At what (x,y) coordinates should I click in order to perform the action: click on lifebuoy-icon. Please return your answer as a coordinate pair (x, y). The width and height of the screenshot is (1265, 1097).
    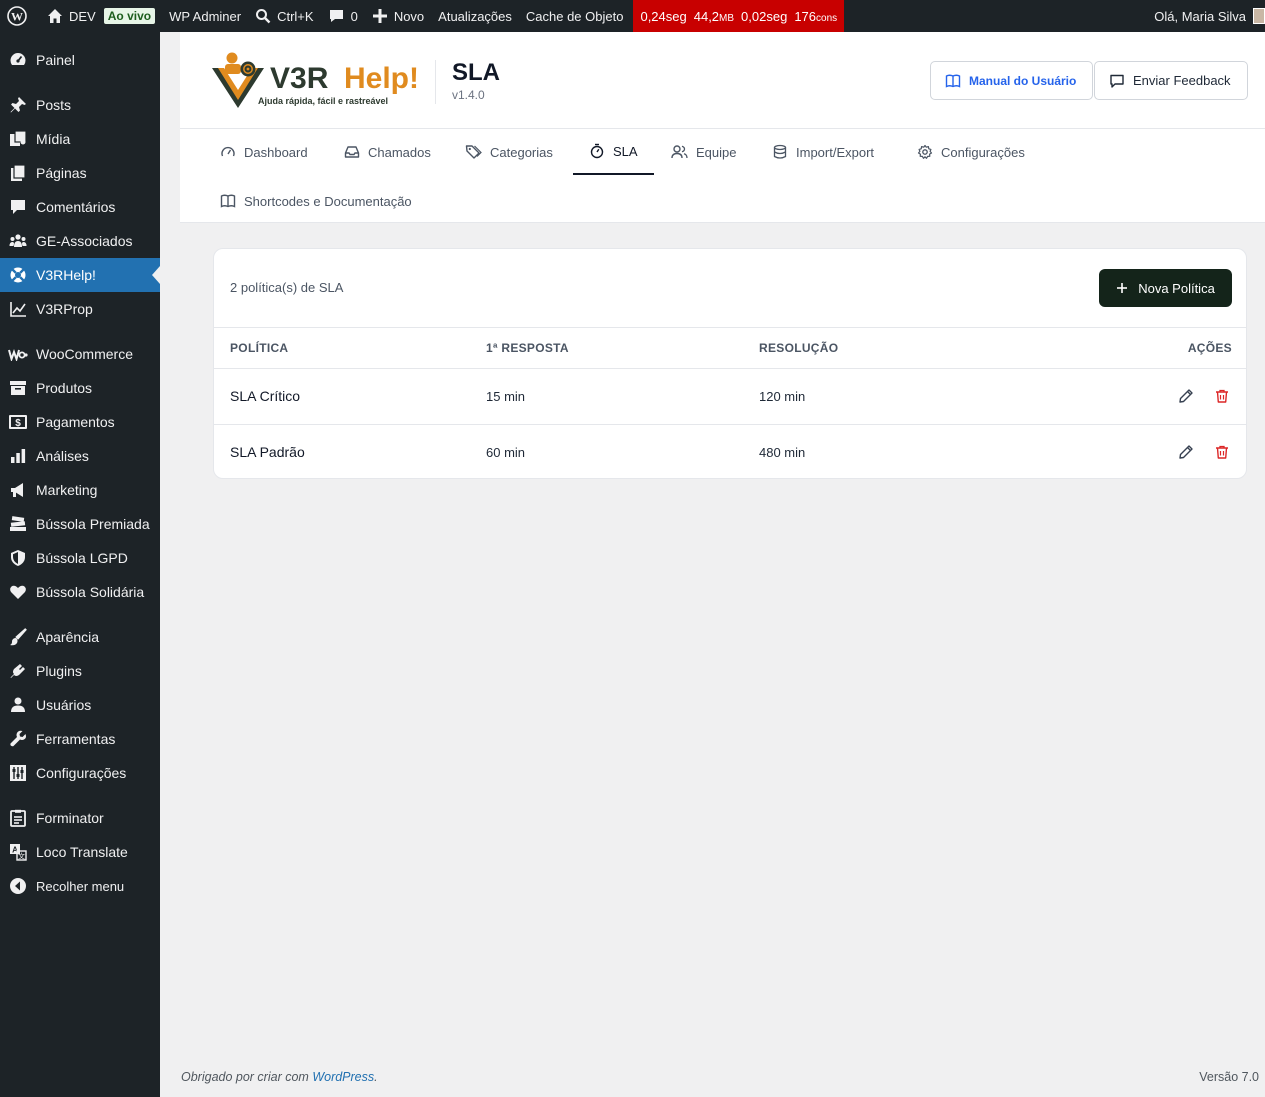
    Looking at the image, I should click on (18, 275).